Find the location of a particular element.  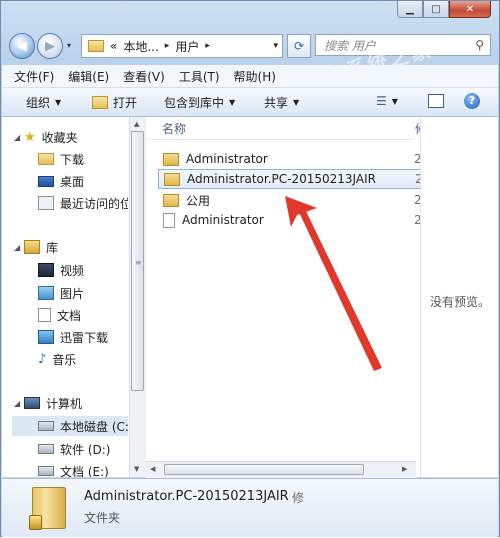

sidebar-item-downloads: 下载 is located at coordinates (61, 159).